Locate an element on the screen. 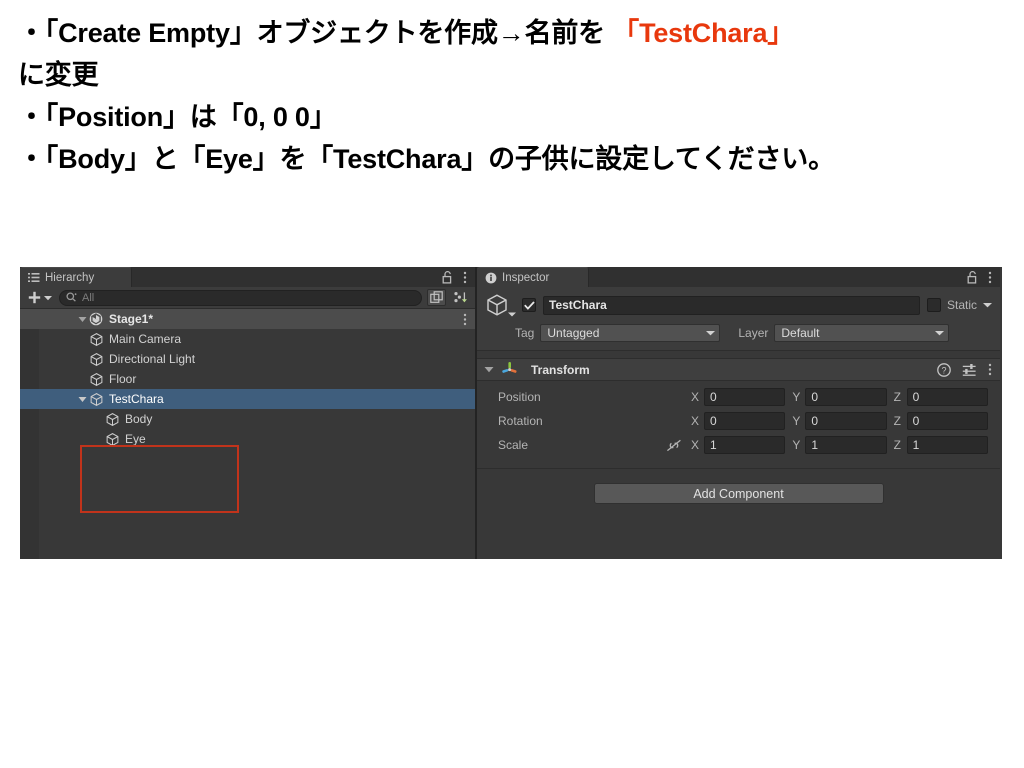  static-group: Static is located at coordinates (959, 305).